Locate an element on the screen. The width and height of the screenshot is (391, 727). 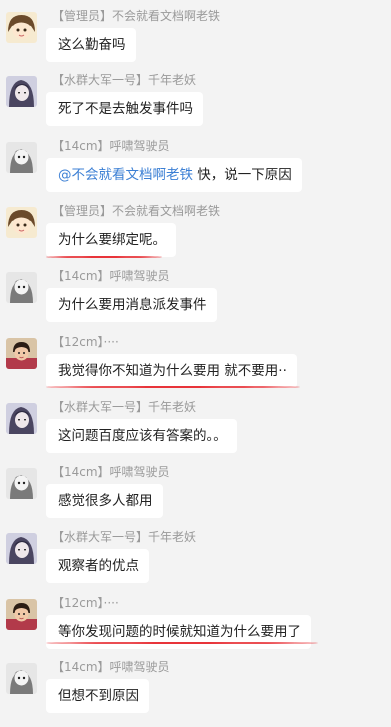
message-bubble: 我觉得你不知道为什么要用 就不要用·· is located at coordinates (171, 371).